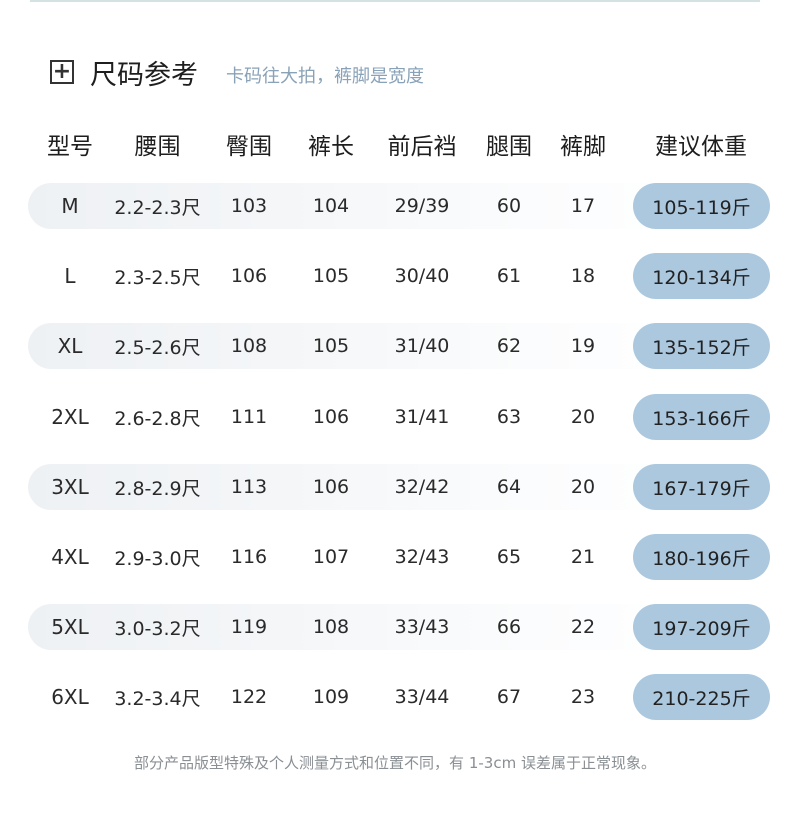 The height and width of the screenshot is (816, 790). What do you see at coordinates (249, 627) in the screenshot?
I see `cell-hip: 119` at bounding box center [249, 627].